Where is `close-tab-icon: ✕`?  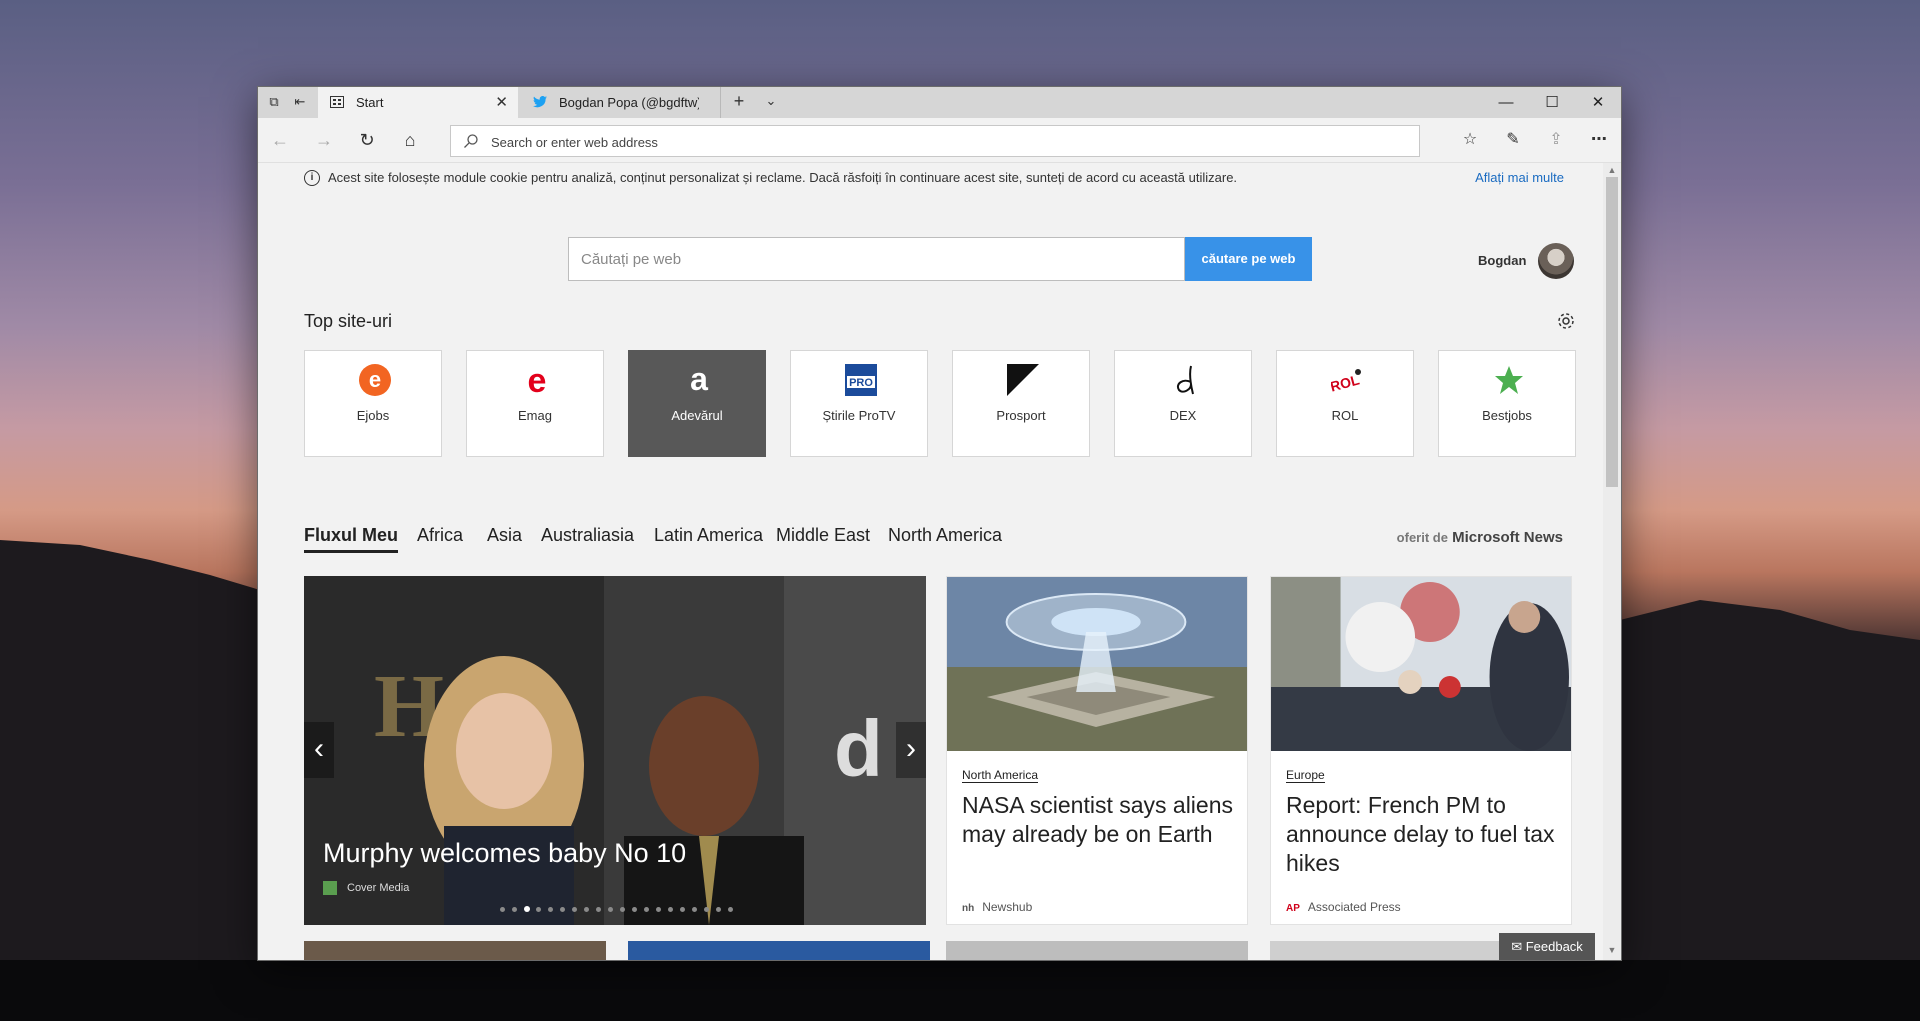 close-tab-icon: ✕ is located at coordinates (501, 102).